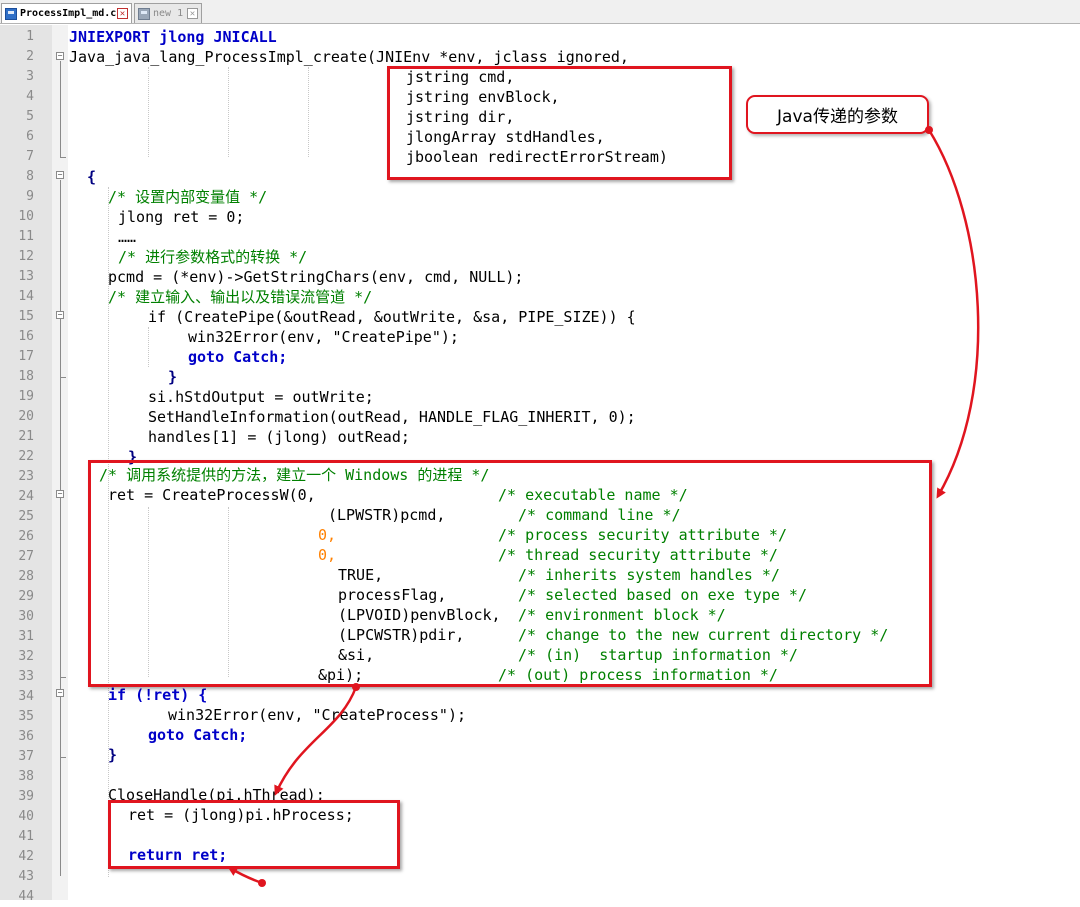 The width and height of the screenshot is (1080, 907). What do you see at coordinates (316, 741) in the screenshot?
I see `arrow-to-return` at bounding box center [316, 741].